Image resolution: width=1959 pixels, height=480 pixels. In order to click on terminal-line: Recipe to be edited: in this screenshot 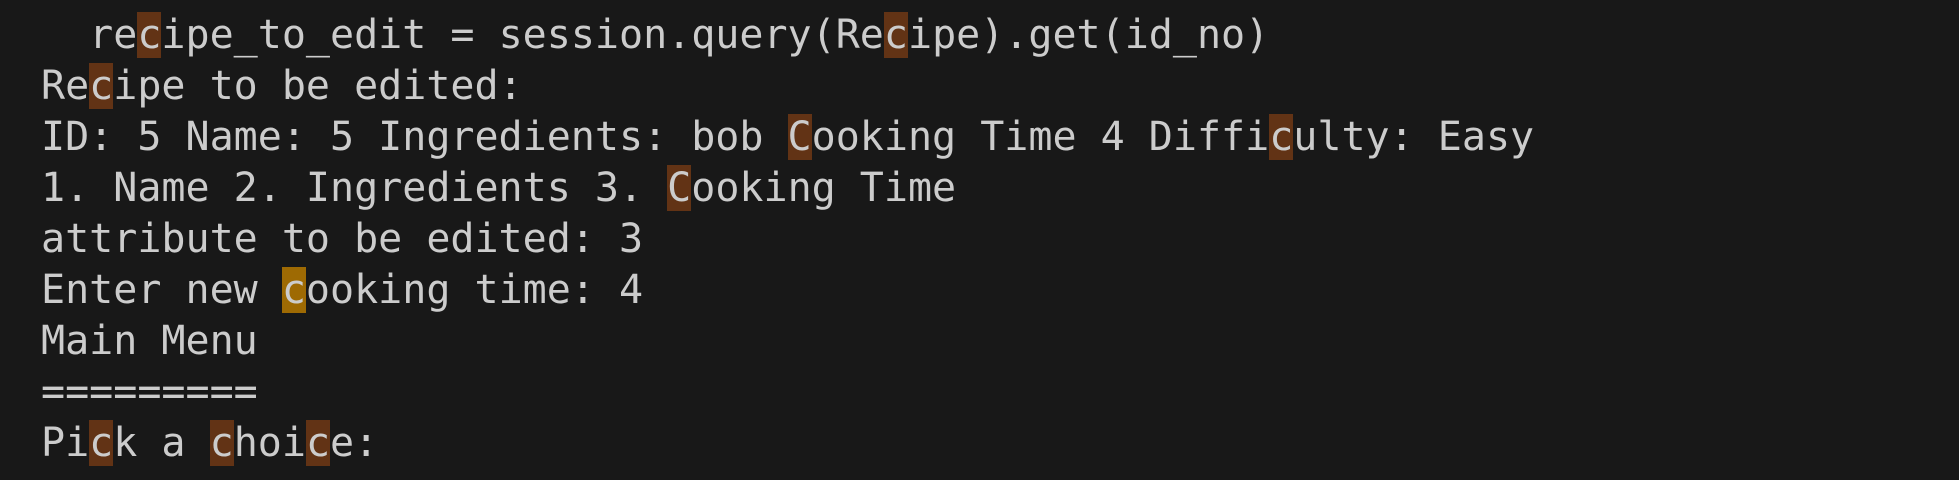, I will do `click(282, 86)`.